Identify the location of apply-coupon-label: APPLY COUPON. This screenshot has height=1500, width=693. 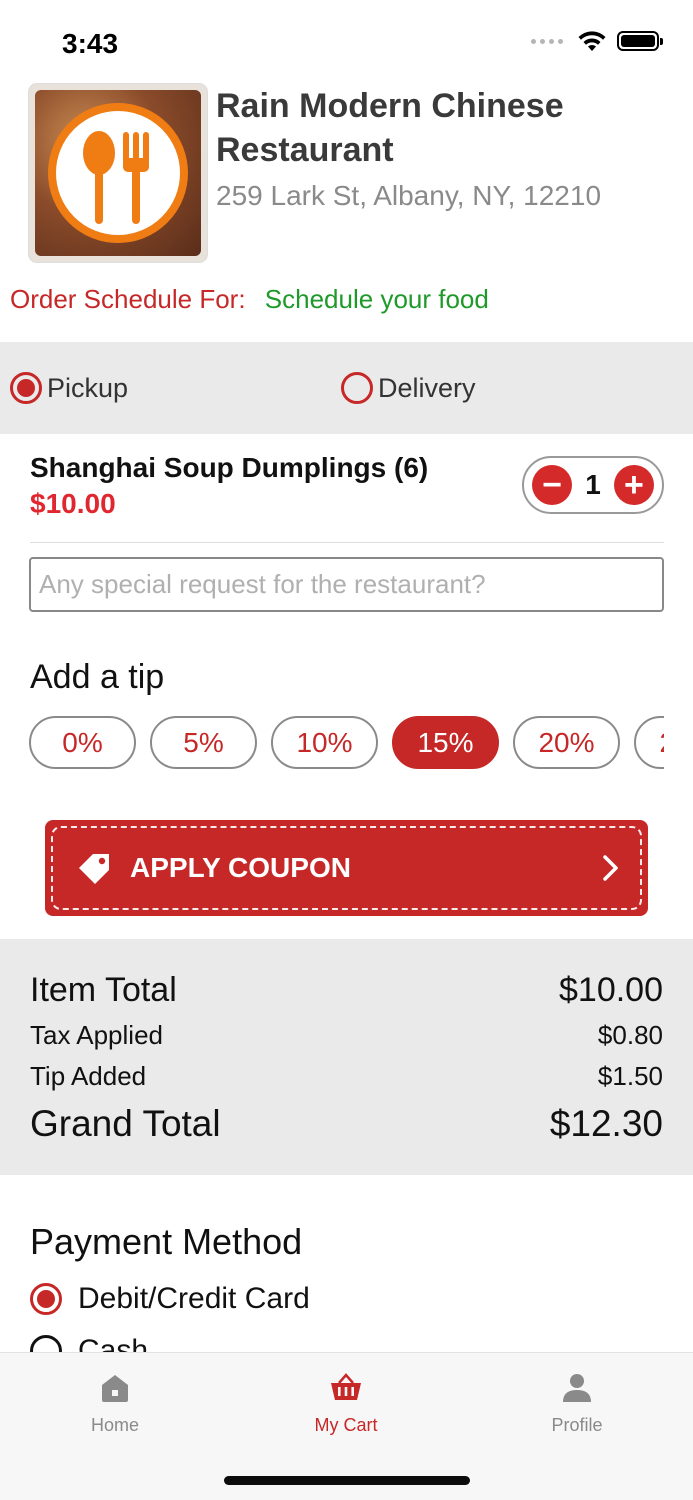
(240, 867).